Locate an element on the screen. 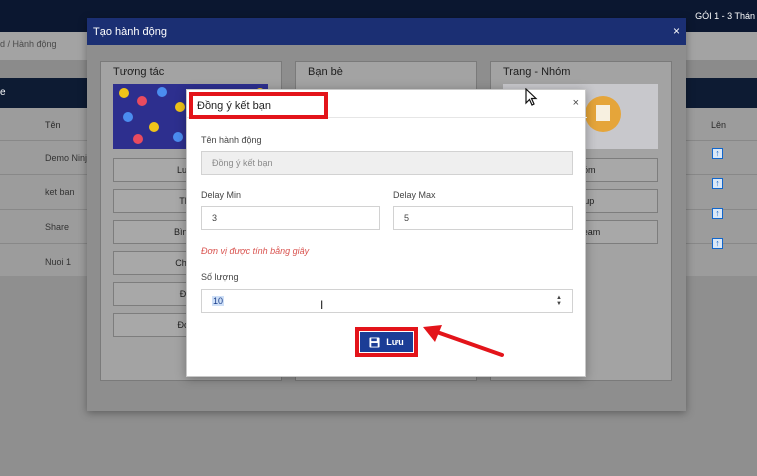 Image resolution: width=757 pixels, height=476 pixels. floppy-disk-icon is located at coordinates (374, 342).